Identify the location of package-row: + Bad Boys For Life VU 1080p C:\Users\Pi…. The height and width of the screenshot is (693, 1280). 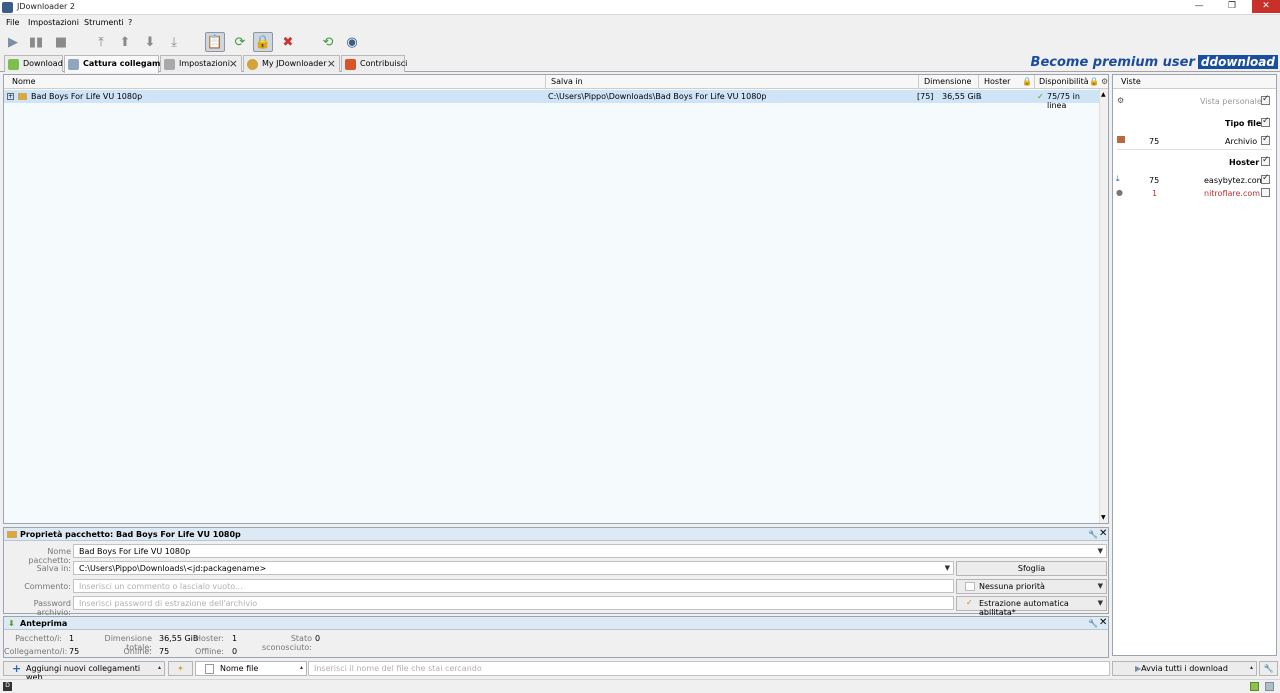
(552, 100).